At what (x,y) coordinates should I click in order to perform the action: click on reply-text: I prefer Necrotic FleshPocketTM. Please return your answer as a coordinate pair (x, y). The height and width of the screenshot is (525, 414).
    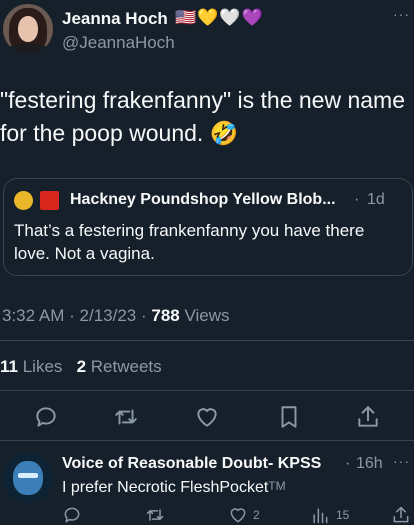
    Looking at the image, I should click on (174, 488).